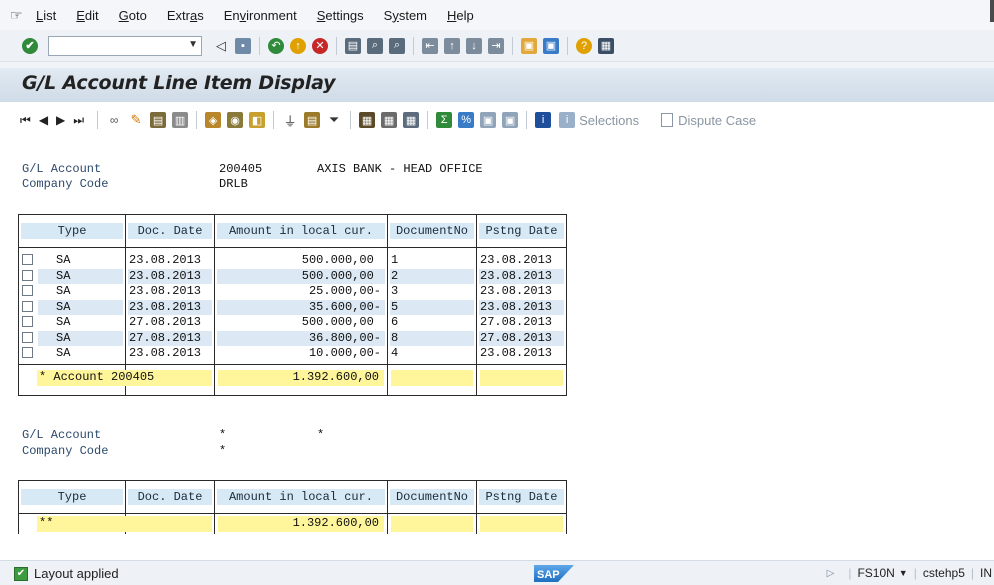 This screenshot has width=994, height=585. Describe the element at coordinates (717, 120) in the screenshot. I see `dispute-case-label: Dispute Case` at that location.